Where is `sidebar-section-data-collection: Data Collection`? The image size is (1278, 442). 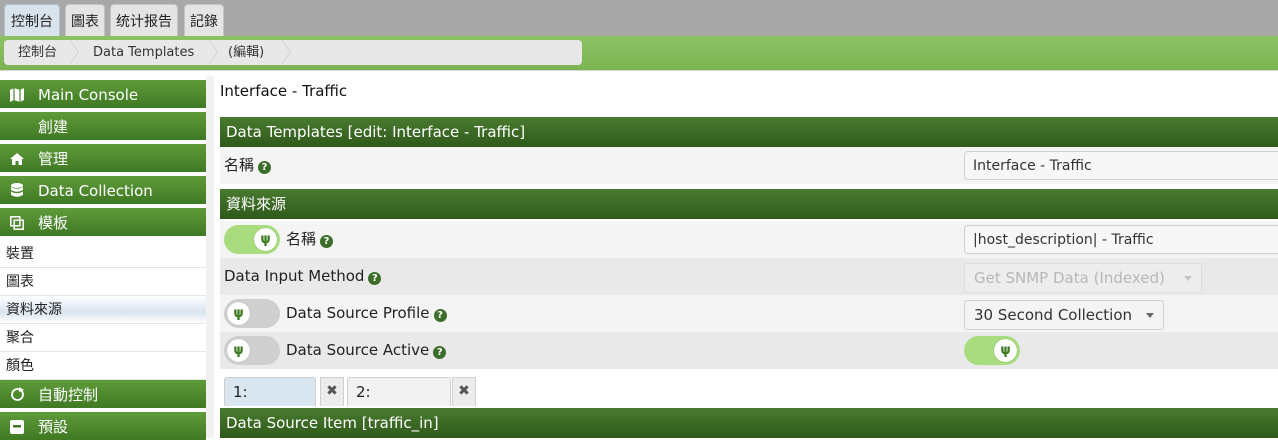
sidebar-section-data-collection: Data Collection is located at coordinates (103, 191).